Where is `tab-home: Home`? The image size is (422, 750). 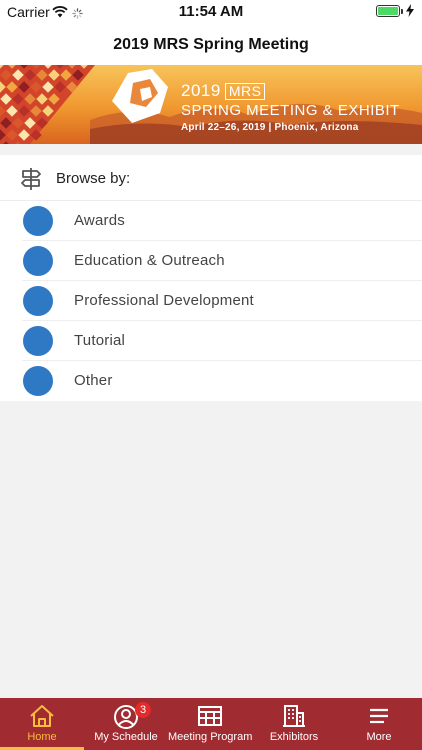 tab-home: Home is located at coordinates (42, 724).